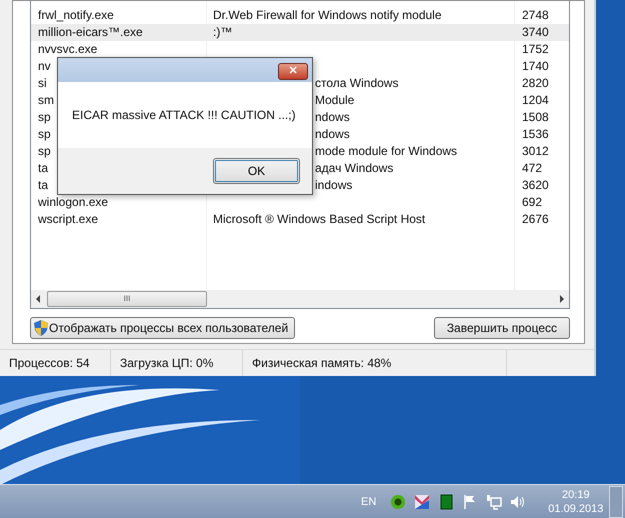 This screenshot has height=518, width=625. I want to click on process-name: sm, so click(46, 100).